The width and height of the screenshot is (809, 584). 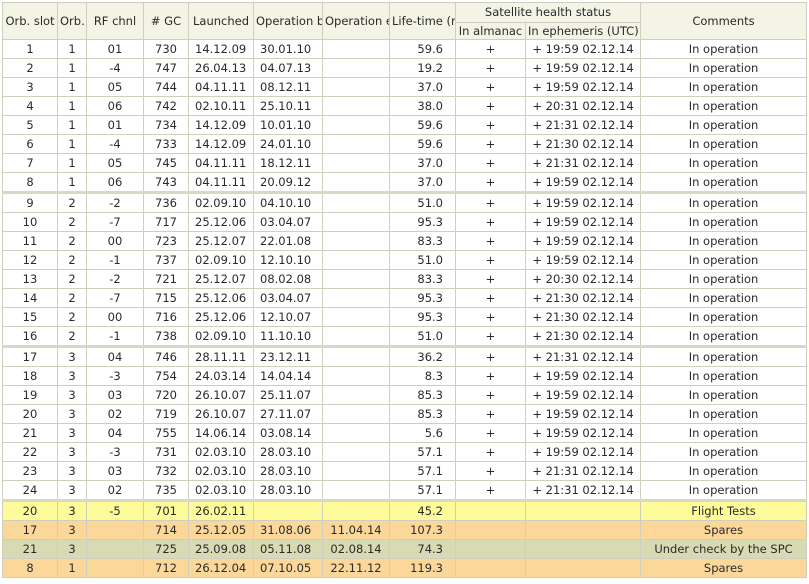 What do you see at coordinates (166, 568) in the screenshot?
I see `cell-gc-number: 712` at bounding box center [166, 568].